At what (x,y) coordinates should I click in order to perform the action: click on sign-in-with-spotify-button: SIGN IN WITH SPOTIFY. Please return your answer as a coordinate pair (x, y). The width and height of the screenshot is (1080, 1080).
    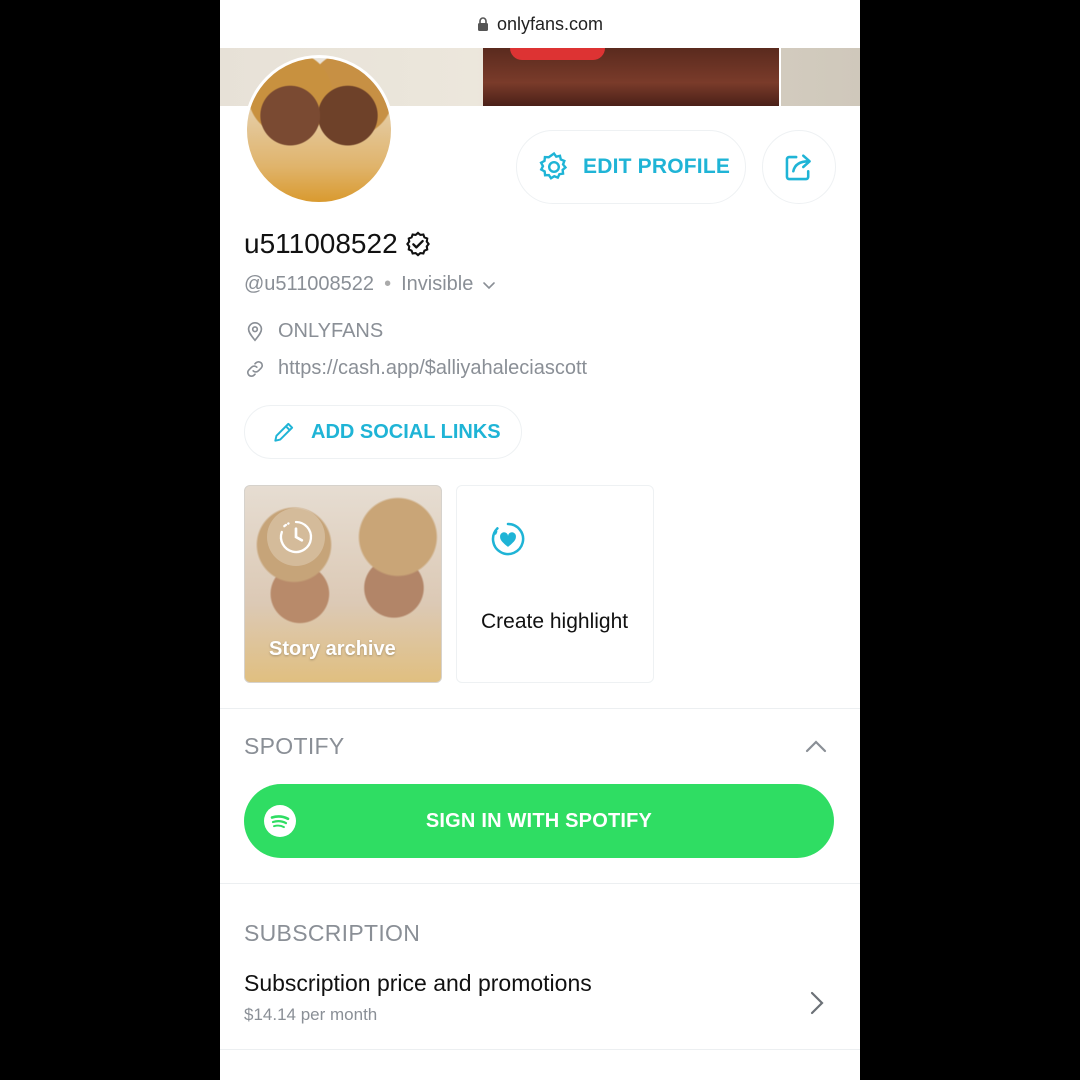
    Looking at the image, I should click on (539, 821).